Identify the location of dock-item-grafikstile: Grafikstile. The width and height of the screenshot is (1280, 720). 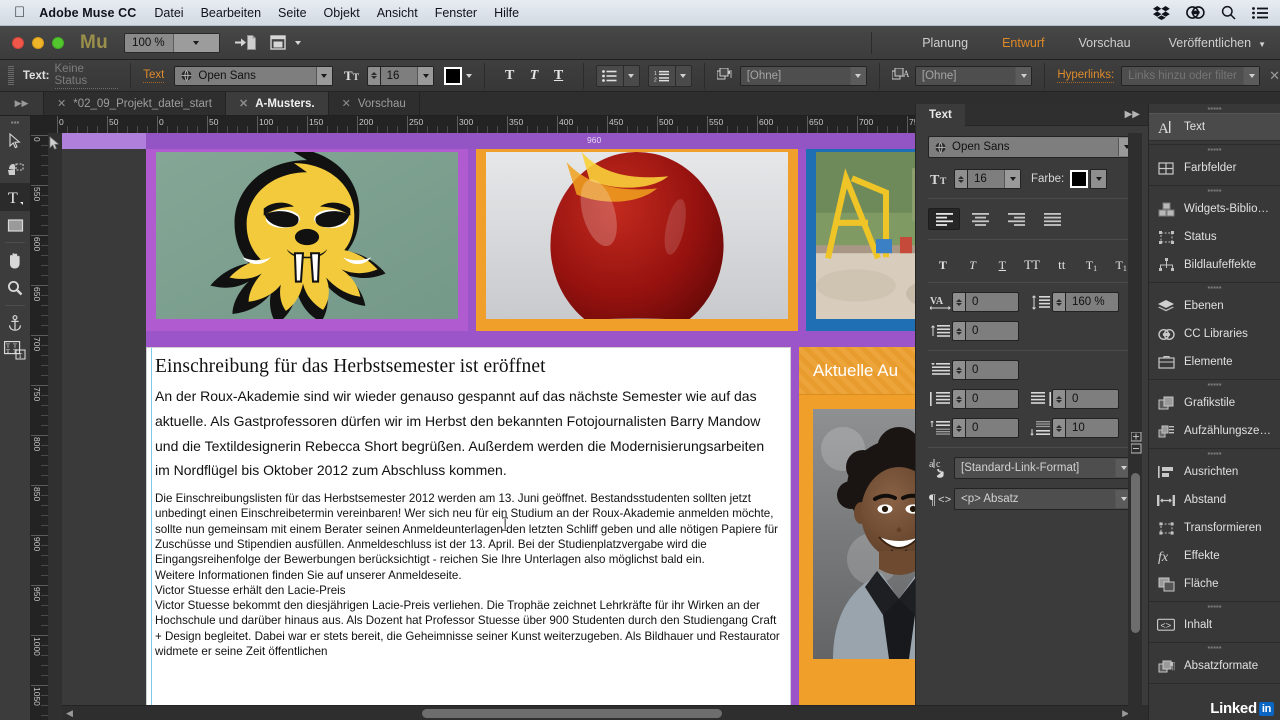
(1214, 403).